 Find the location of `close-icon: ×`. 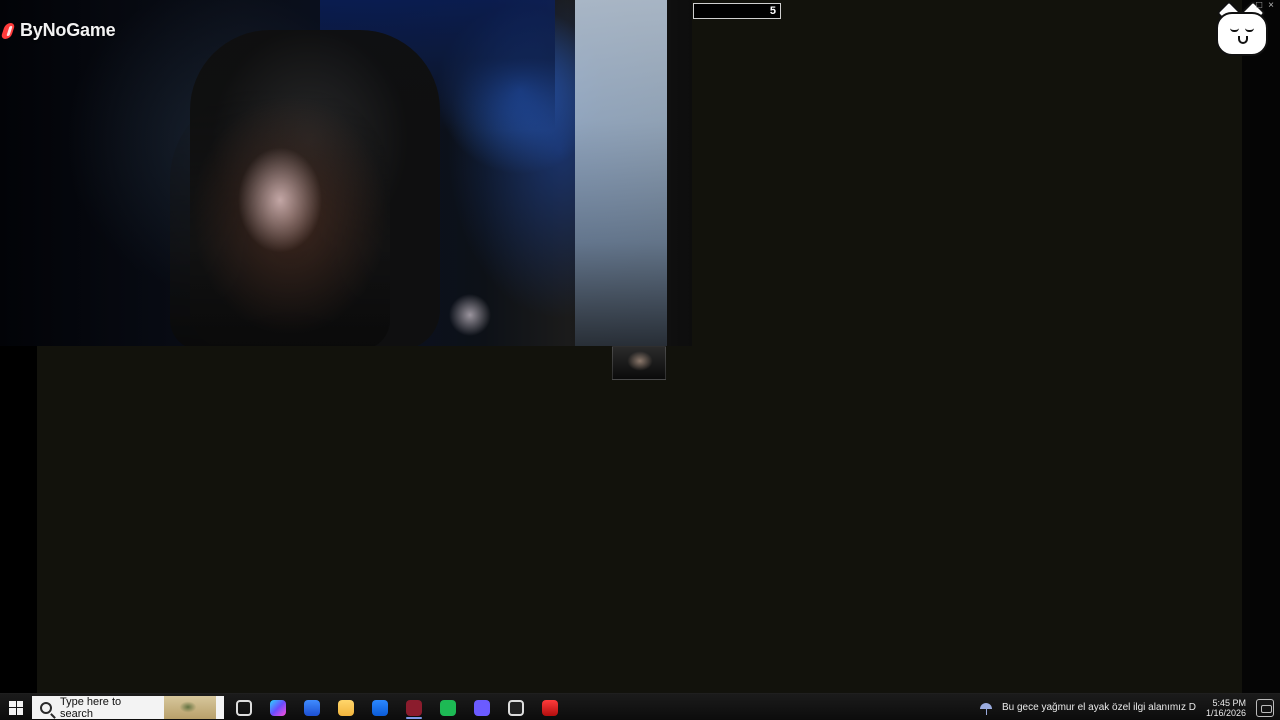

close-icon: × is located at coordinates (1271, 6).